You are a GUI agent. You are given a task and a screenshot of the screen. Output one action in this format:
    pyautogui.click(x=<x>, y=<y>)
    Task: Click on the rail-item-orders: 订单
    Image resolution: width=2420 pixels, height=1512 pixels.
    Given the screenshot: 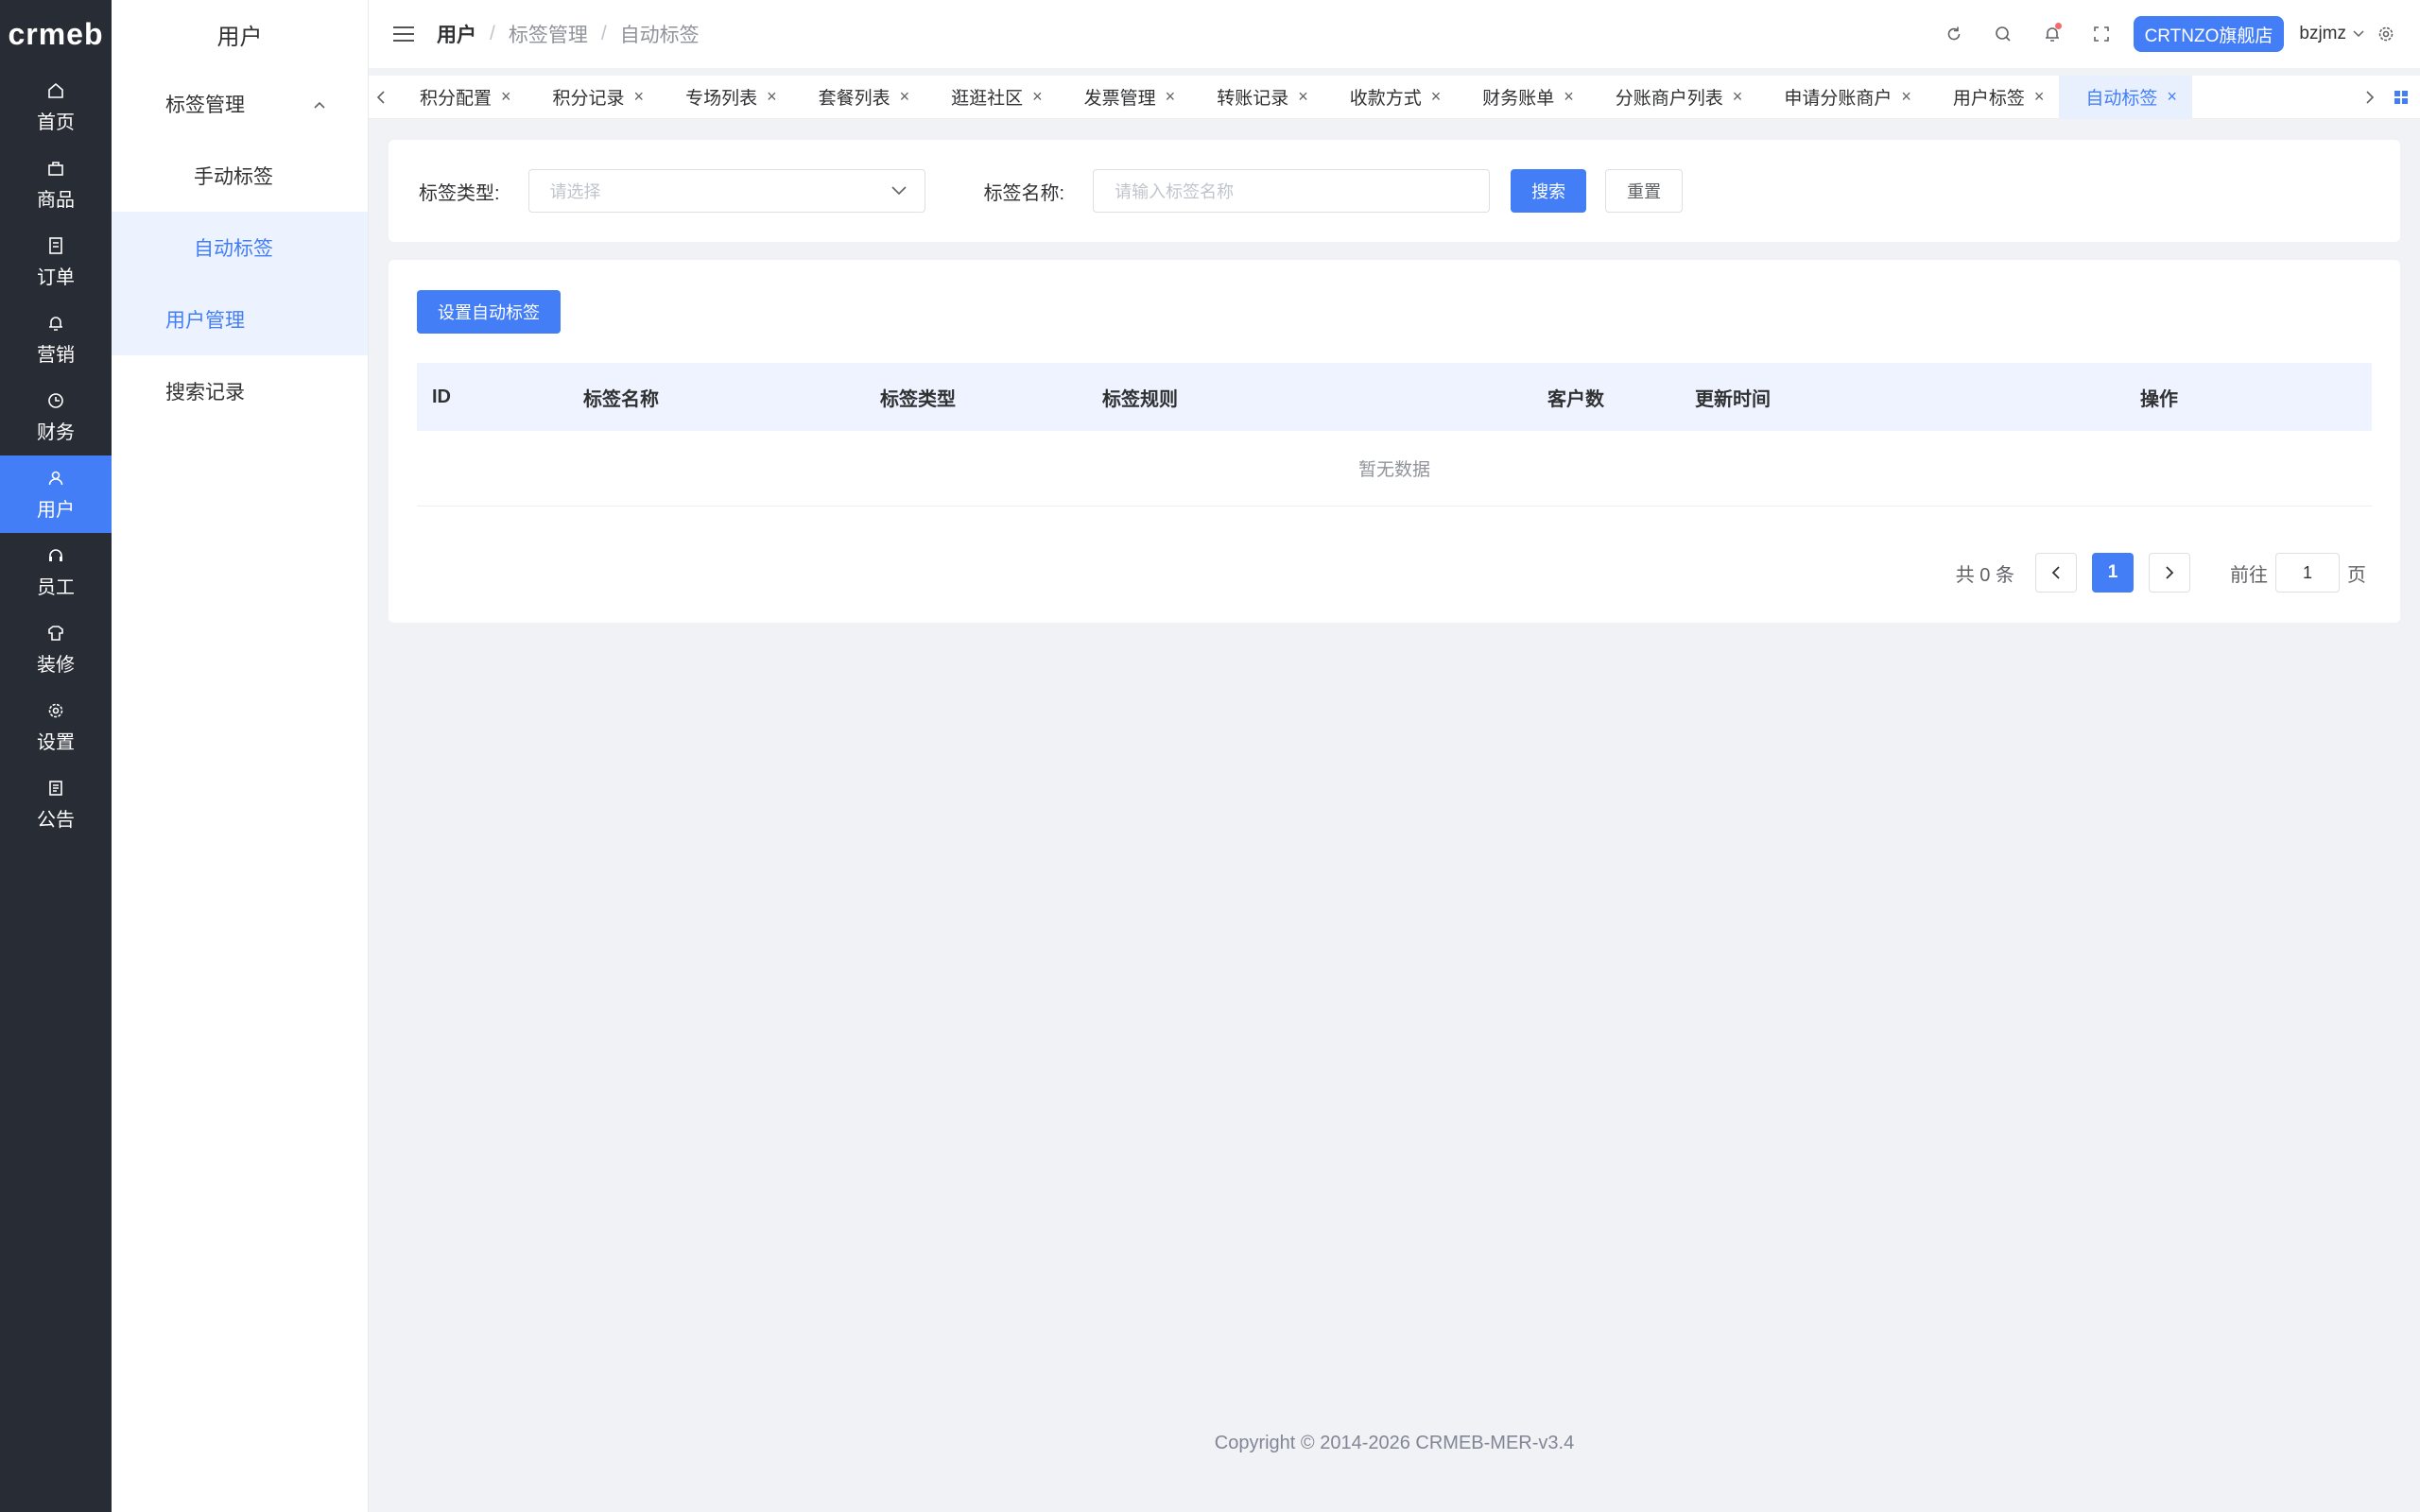 What is the action you would take?
    pyautogui.click(x=56, y=262)
    